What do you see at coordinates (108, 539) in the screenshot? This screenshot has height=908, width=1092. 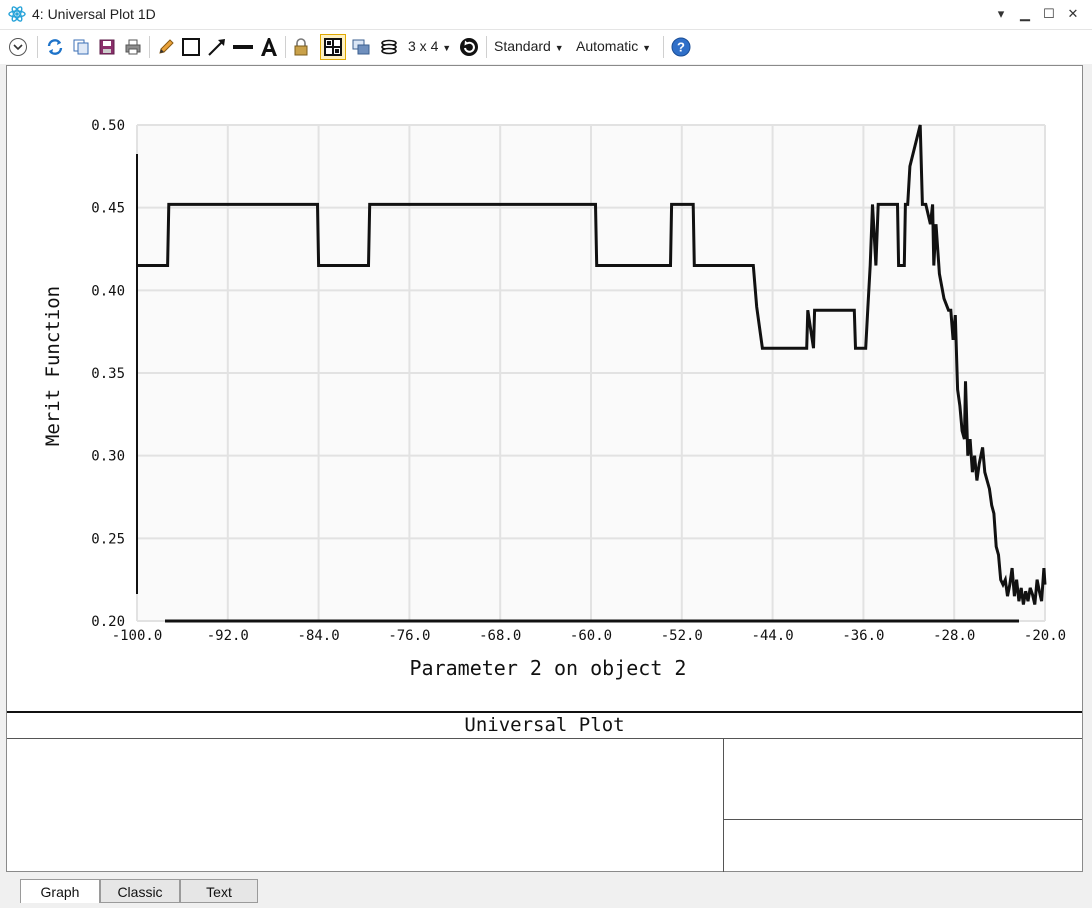 I see `y-tick-label: 0.25` at bounding box center [108, 539].